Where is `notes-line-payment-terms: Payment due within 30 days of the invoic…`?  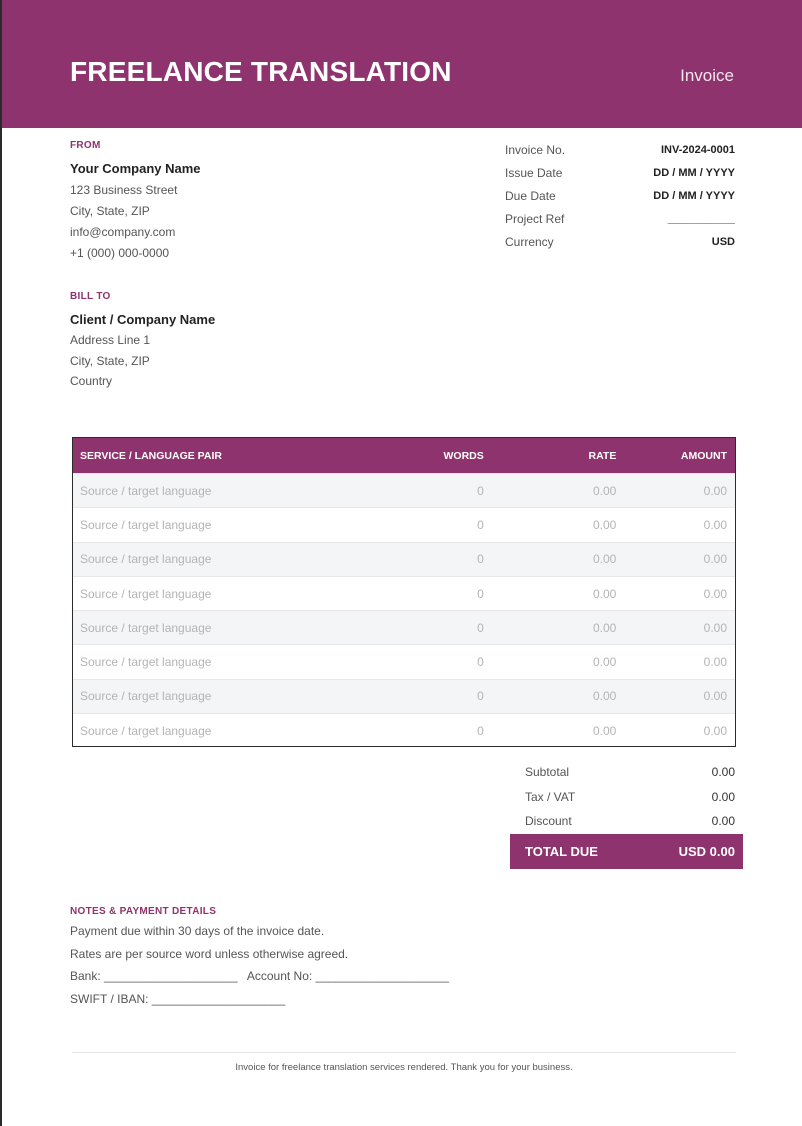 notes-line-payment-terms: Payment due within 30 days of the invoic… is located at coordinates (197, 931).